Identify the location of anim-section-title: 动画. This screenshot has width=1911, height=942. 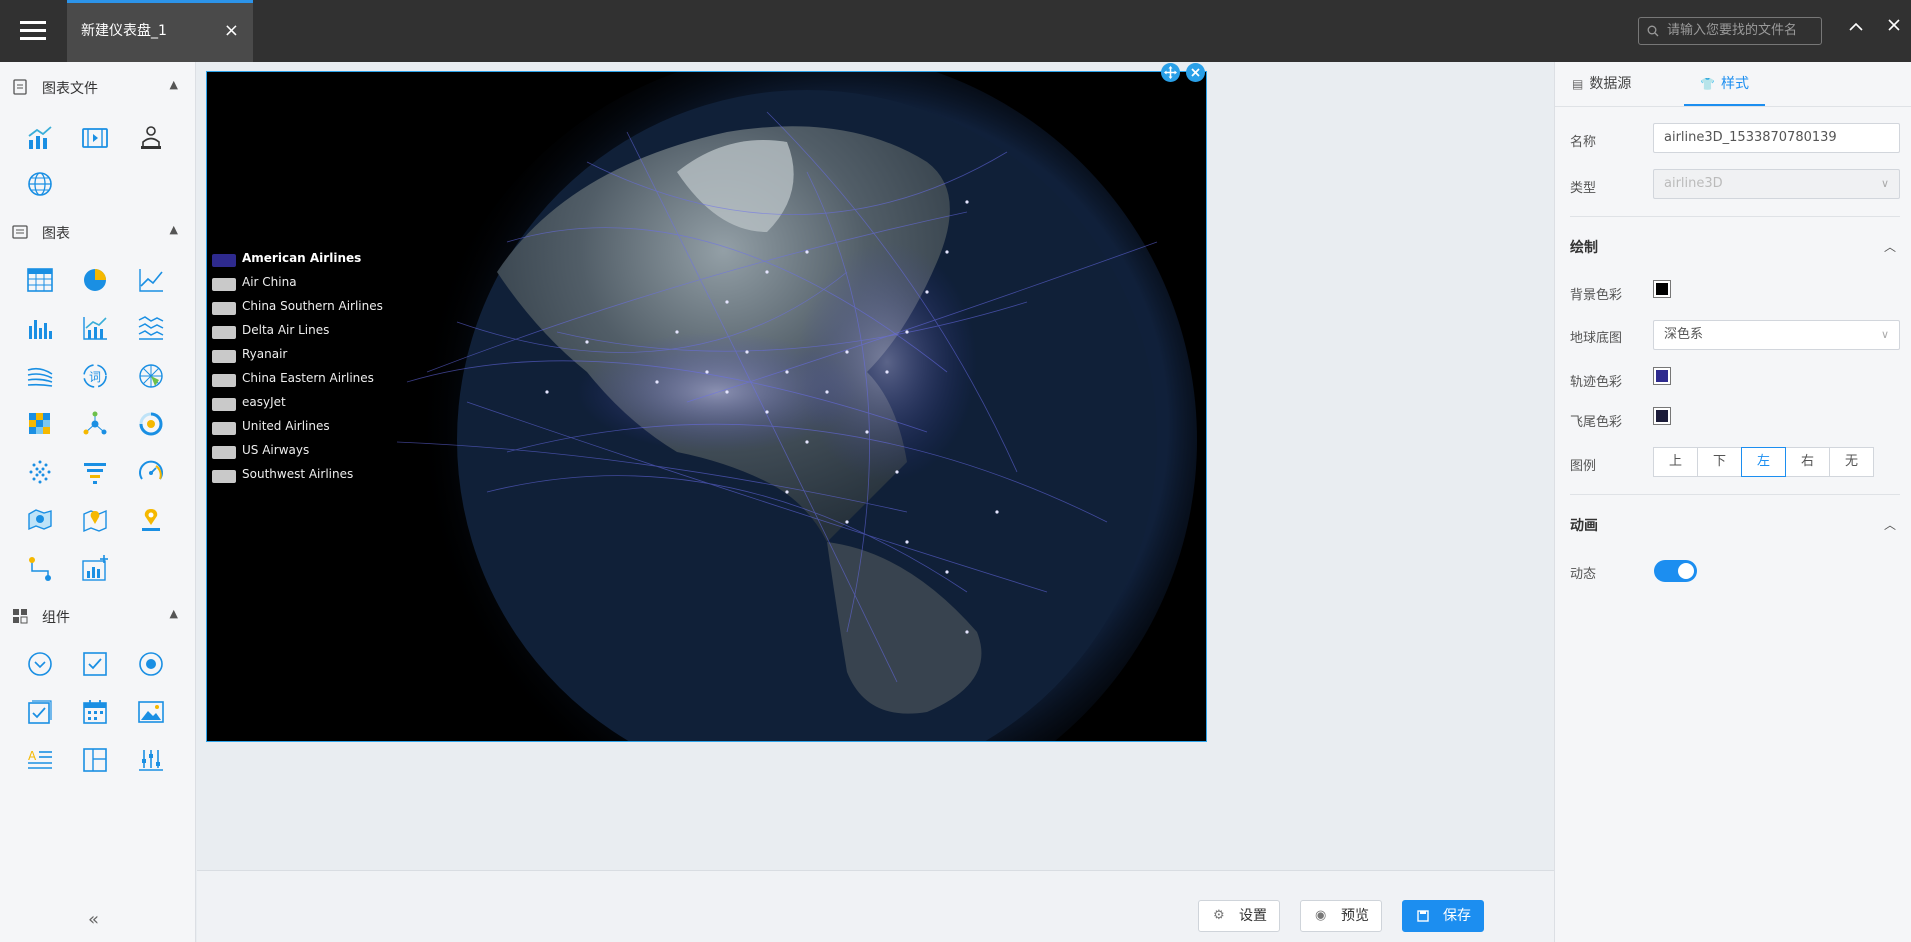
(1584, 526).